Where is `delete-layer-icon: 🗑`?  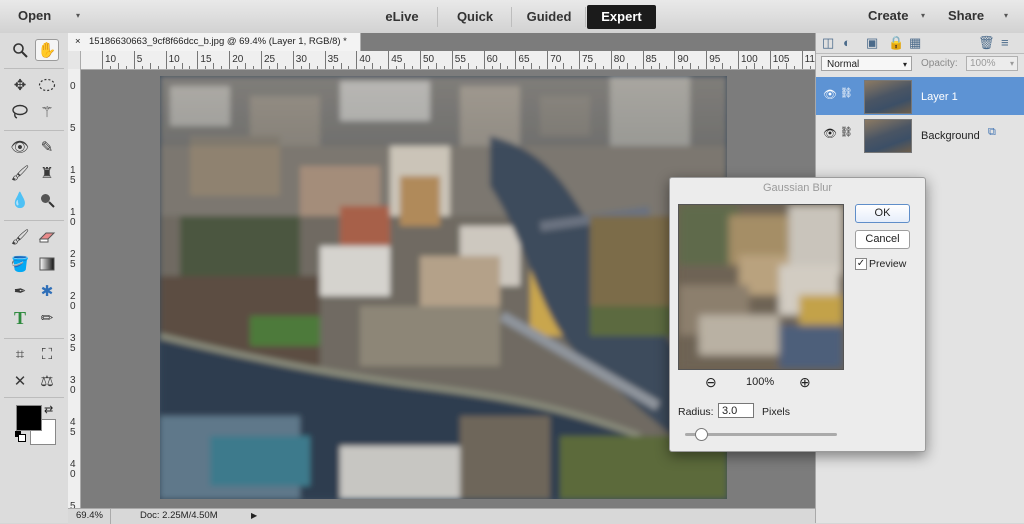
delete-layer-icon: 🗑 is located at coordinates (986, 43).